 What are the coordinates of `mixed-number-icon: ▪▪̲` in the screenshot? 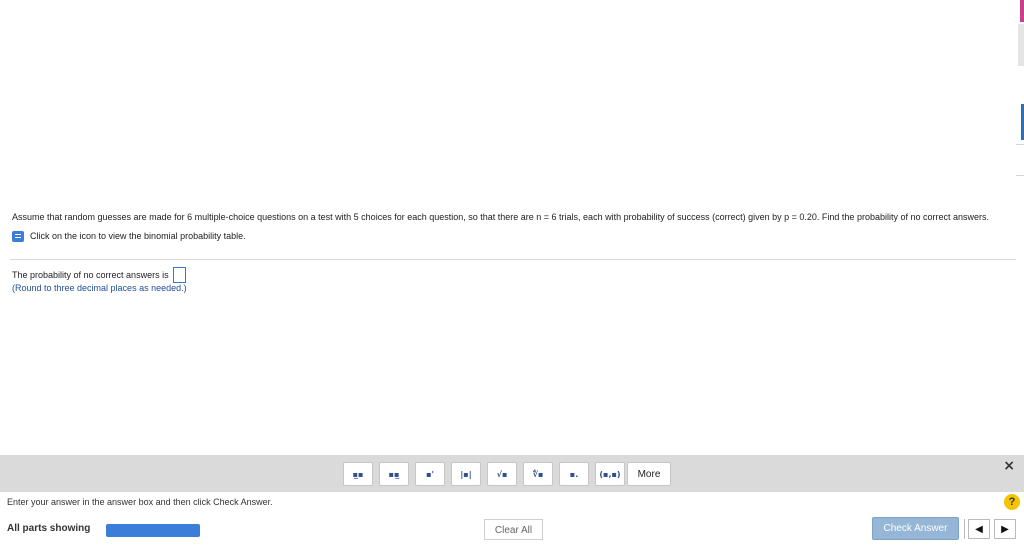 It's located at (394, 474).